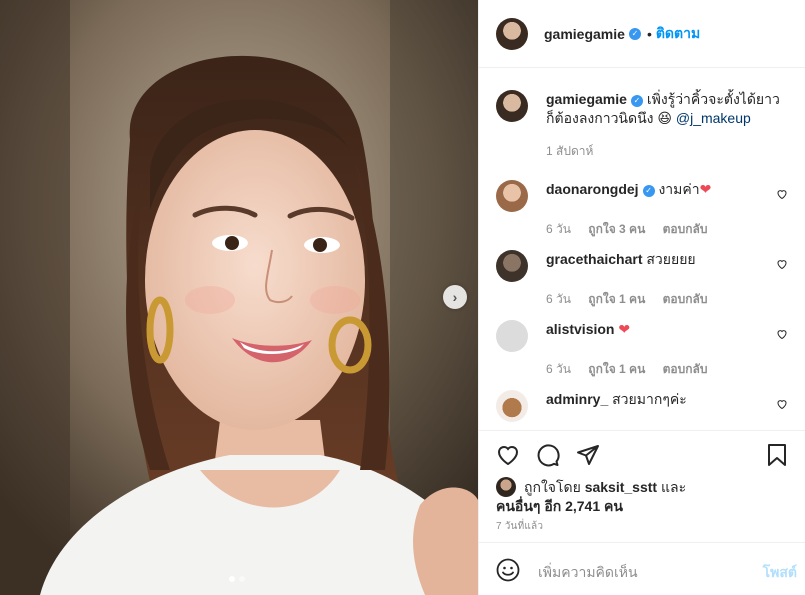 This screenshot has width=805, height=595. Describe the element at coordinates (559, 507) in the screenshot. I see `likes-count: คนอื่นๆ อีก 2,741 คน` at that location.